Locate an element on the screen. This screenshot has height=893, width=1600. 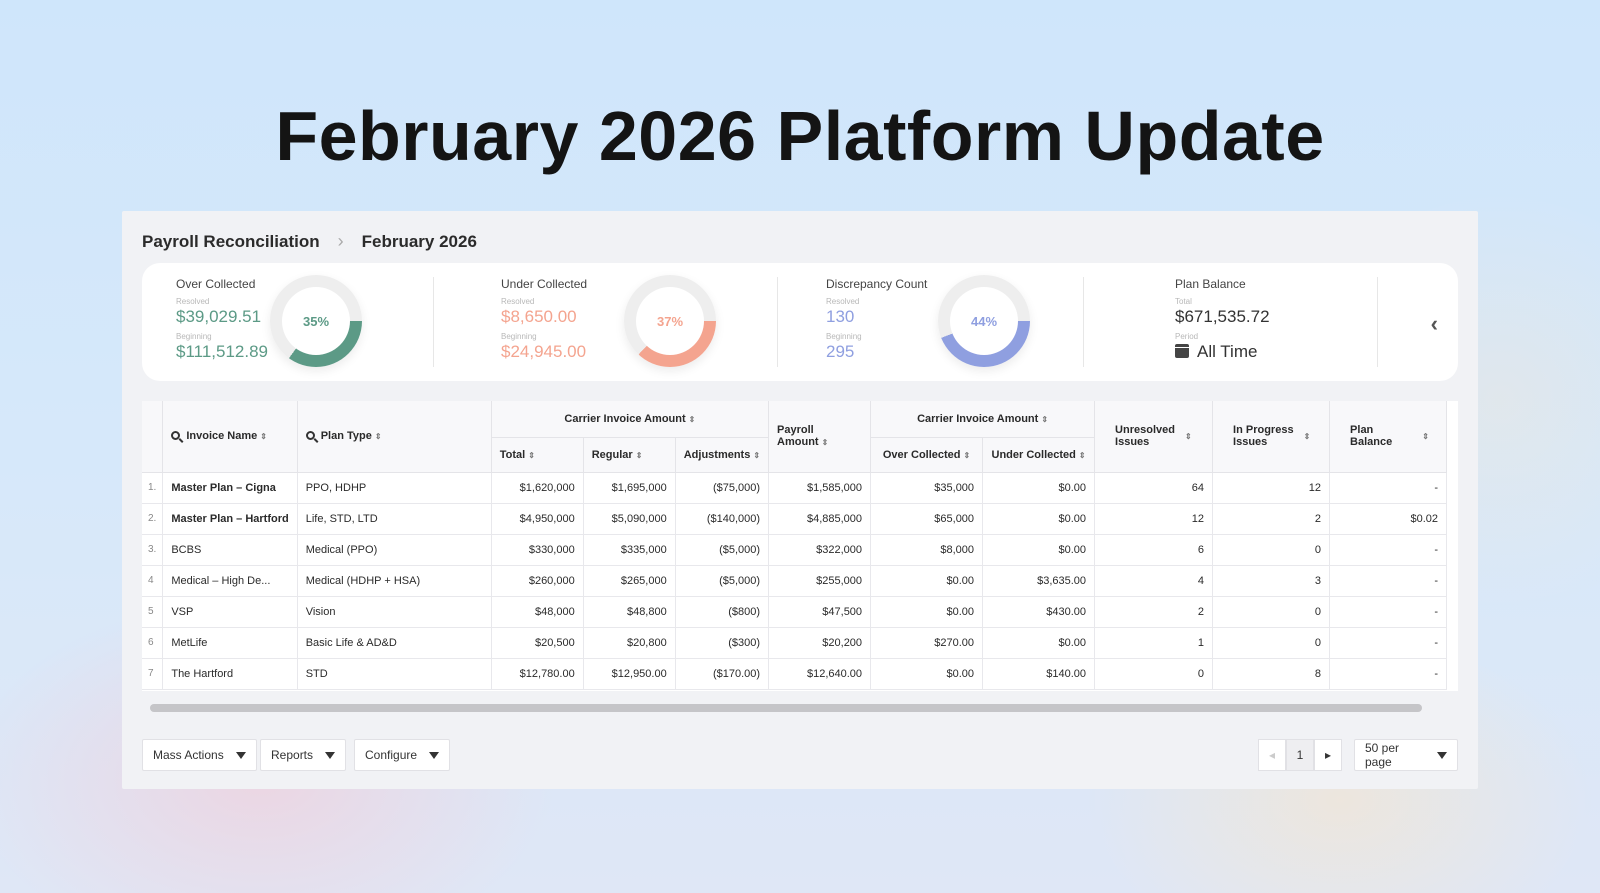
cell-unresolved: 64 is located at coordinates (1154, 488).